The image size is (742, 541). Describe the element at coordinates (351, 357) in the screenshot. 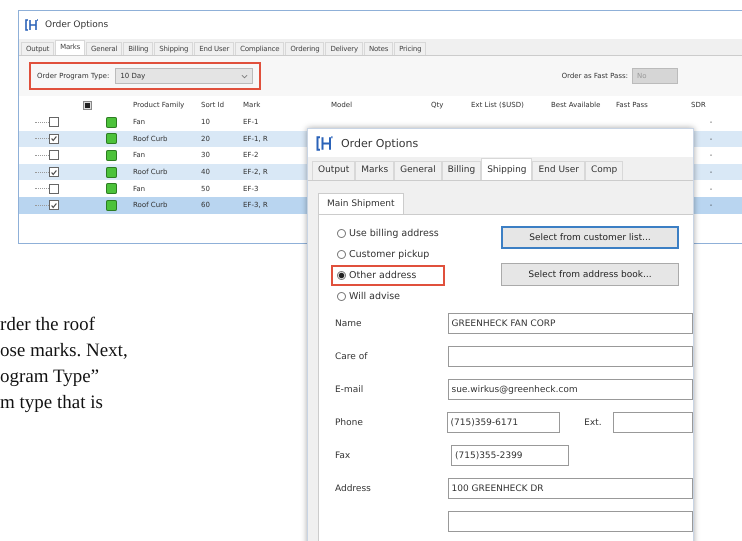

I see `field-label: Care of` at that location.